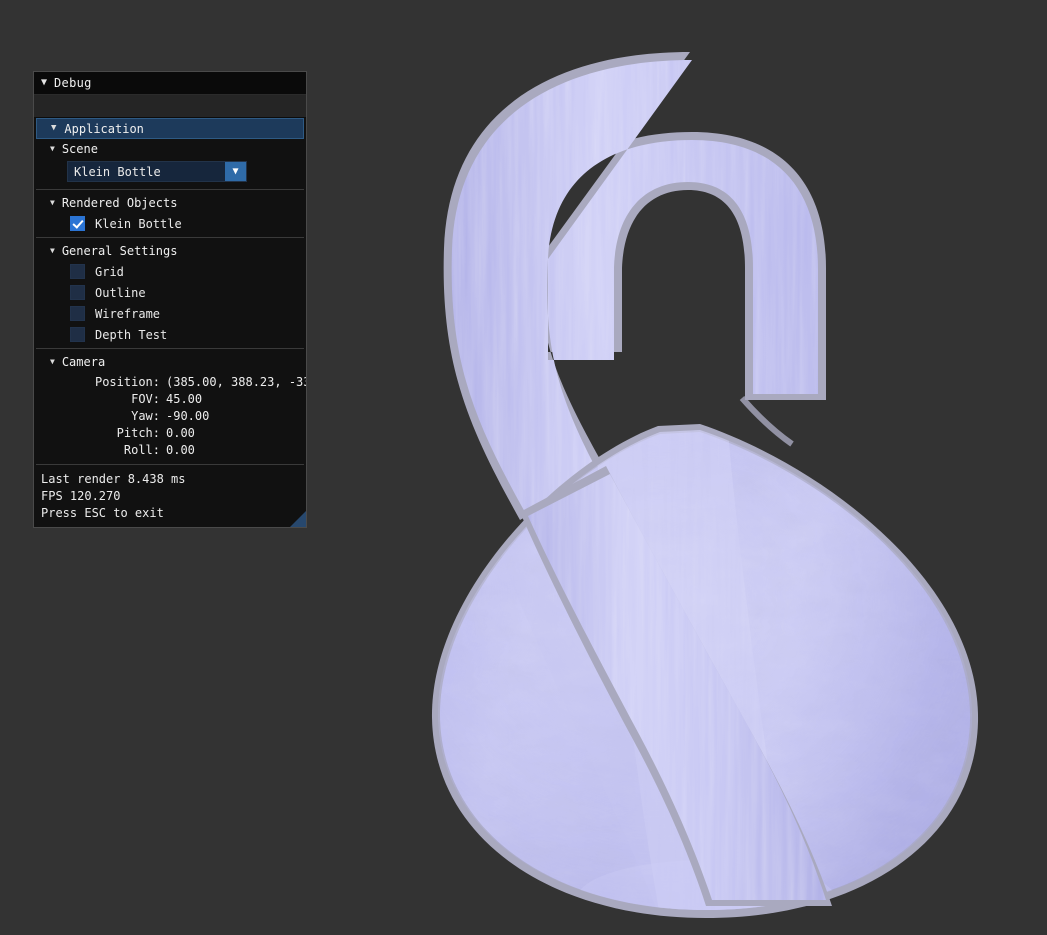  I want to click on camera-value-position: (385.00, 388.23, -33.32, so click(236, 381).